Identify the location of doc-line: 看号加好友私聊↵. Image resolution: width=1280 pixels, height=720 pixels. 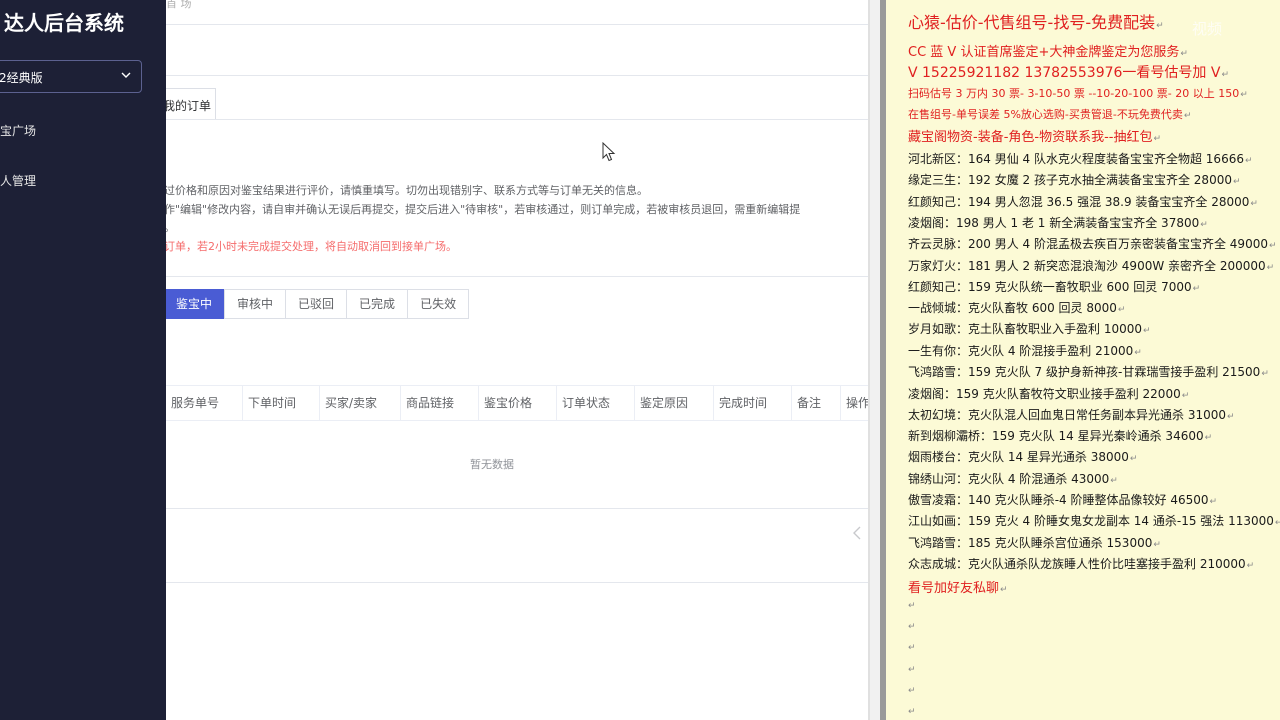
(958, 588).